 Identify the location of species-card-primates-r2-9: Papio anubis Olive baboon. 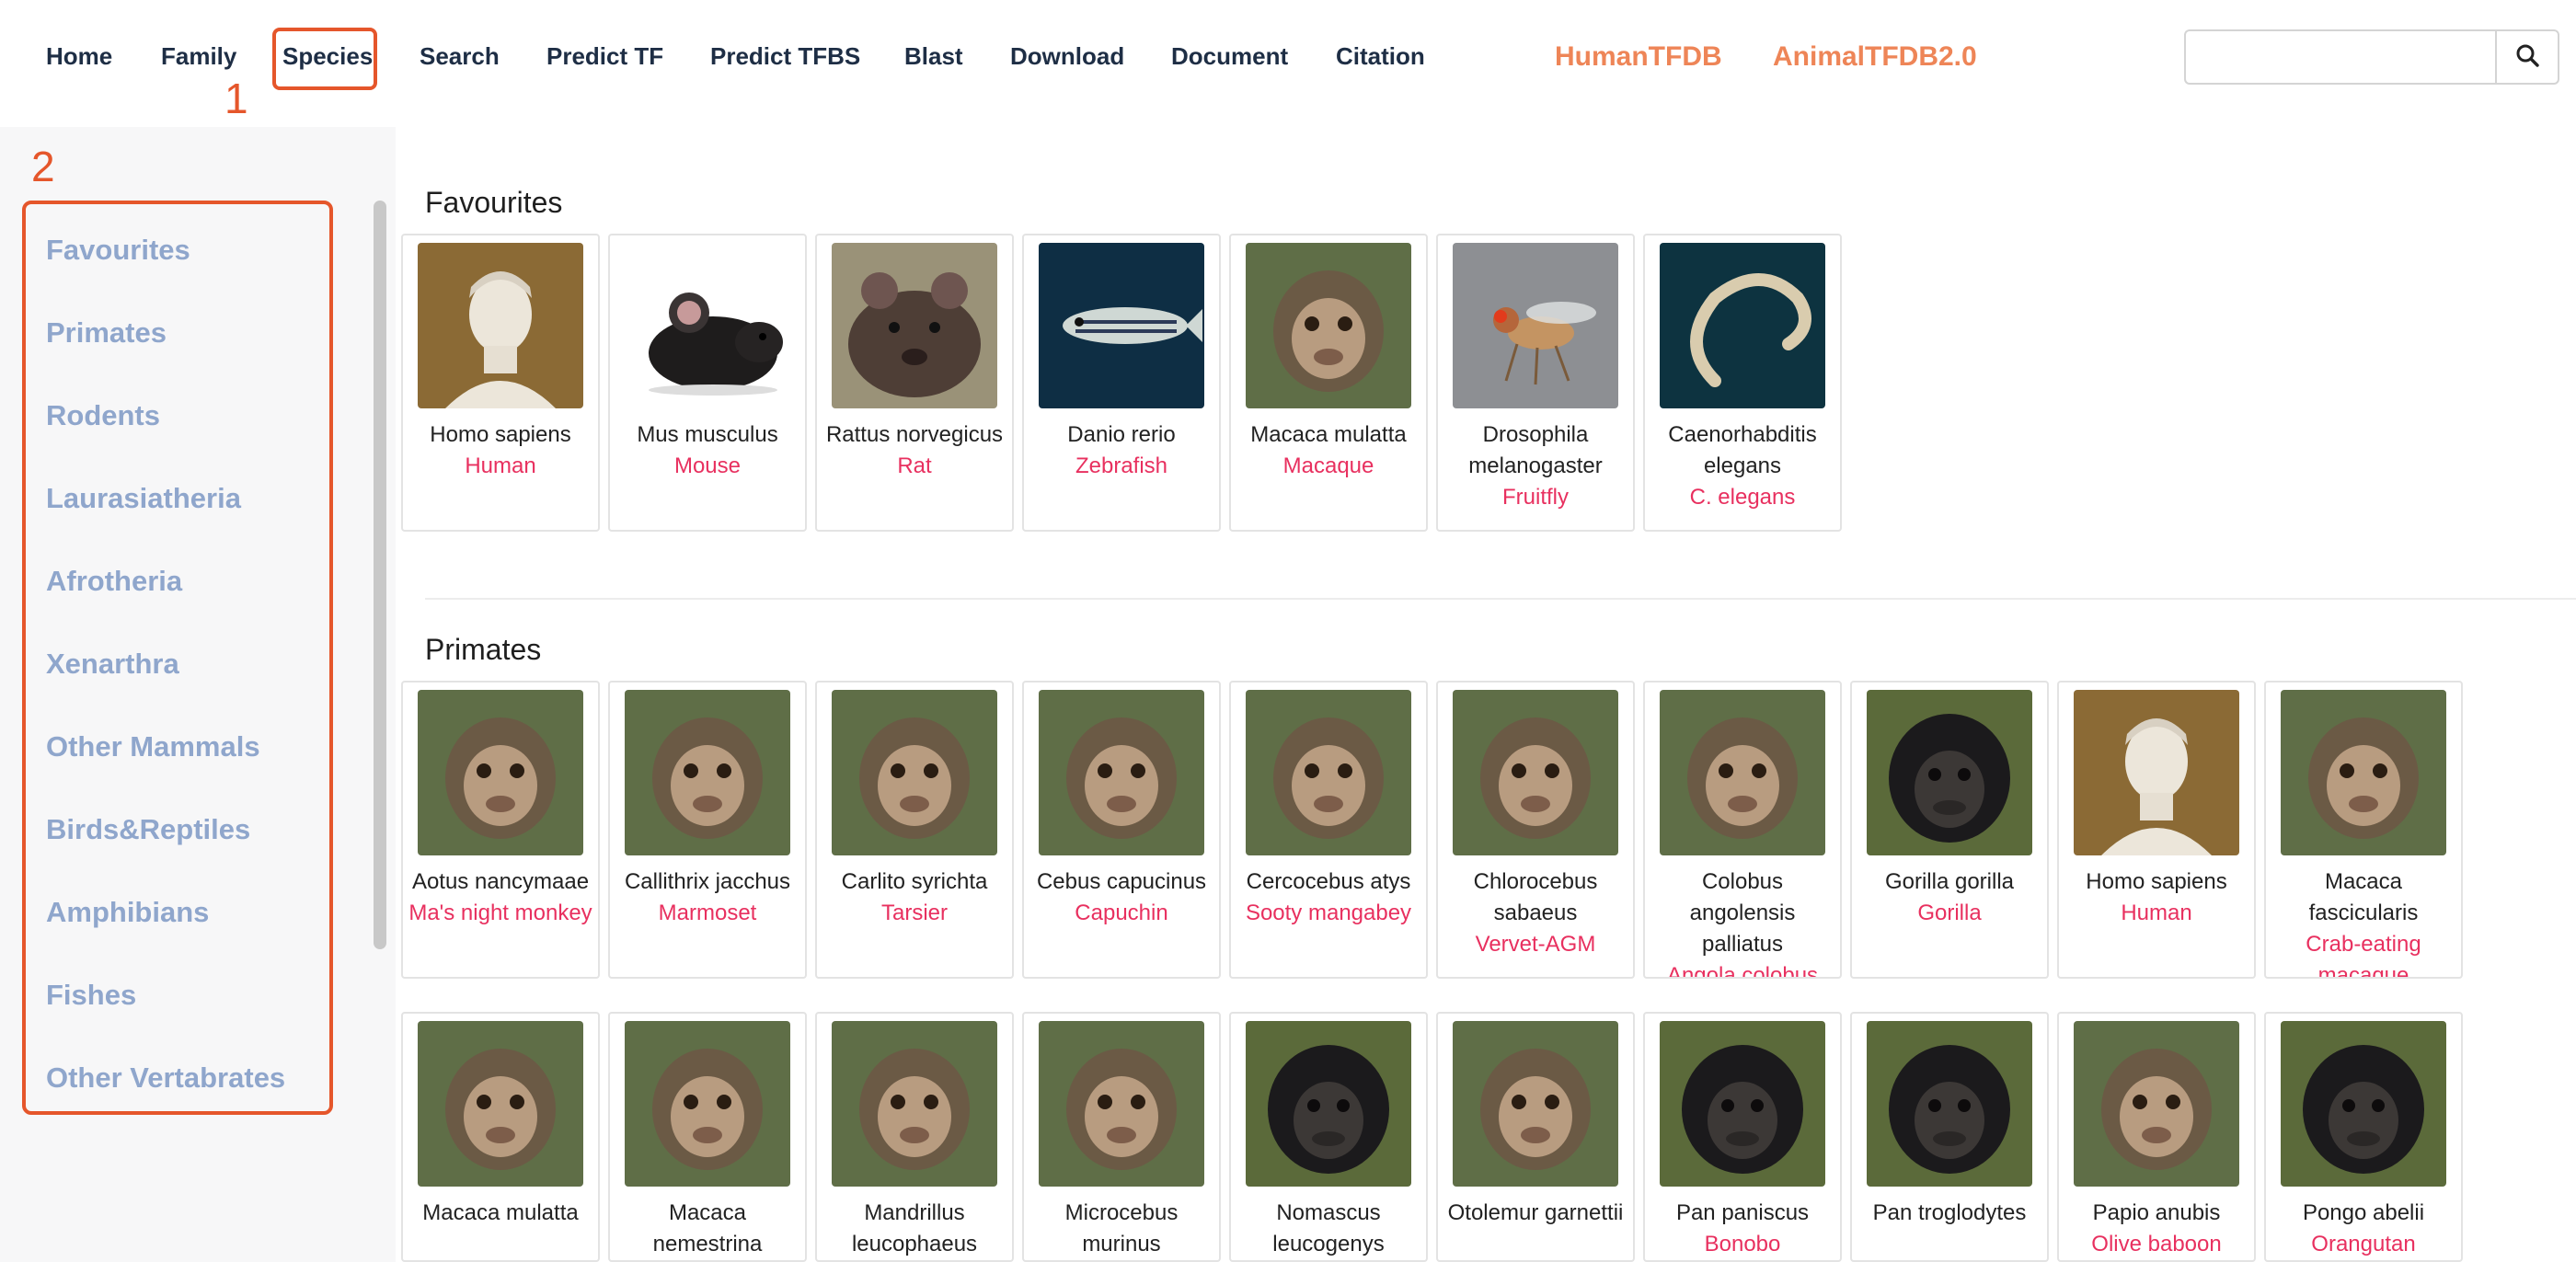
(2156, 1137).